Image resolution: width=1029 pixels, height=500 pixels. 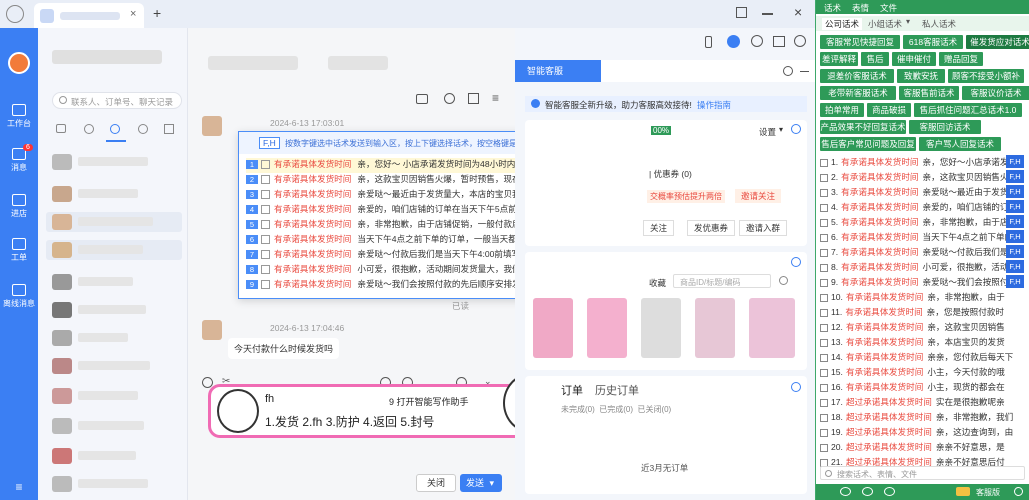 What do you see at coordinates (889, 491) in the screenshot?
I see `wechat-icon` at bounding box center [889, 491].